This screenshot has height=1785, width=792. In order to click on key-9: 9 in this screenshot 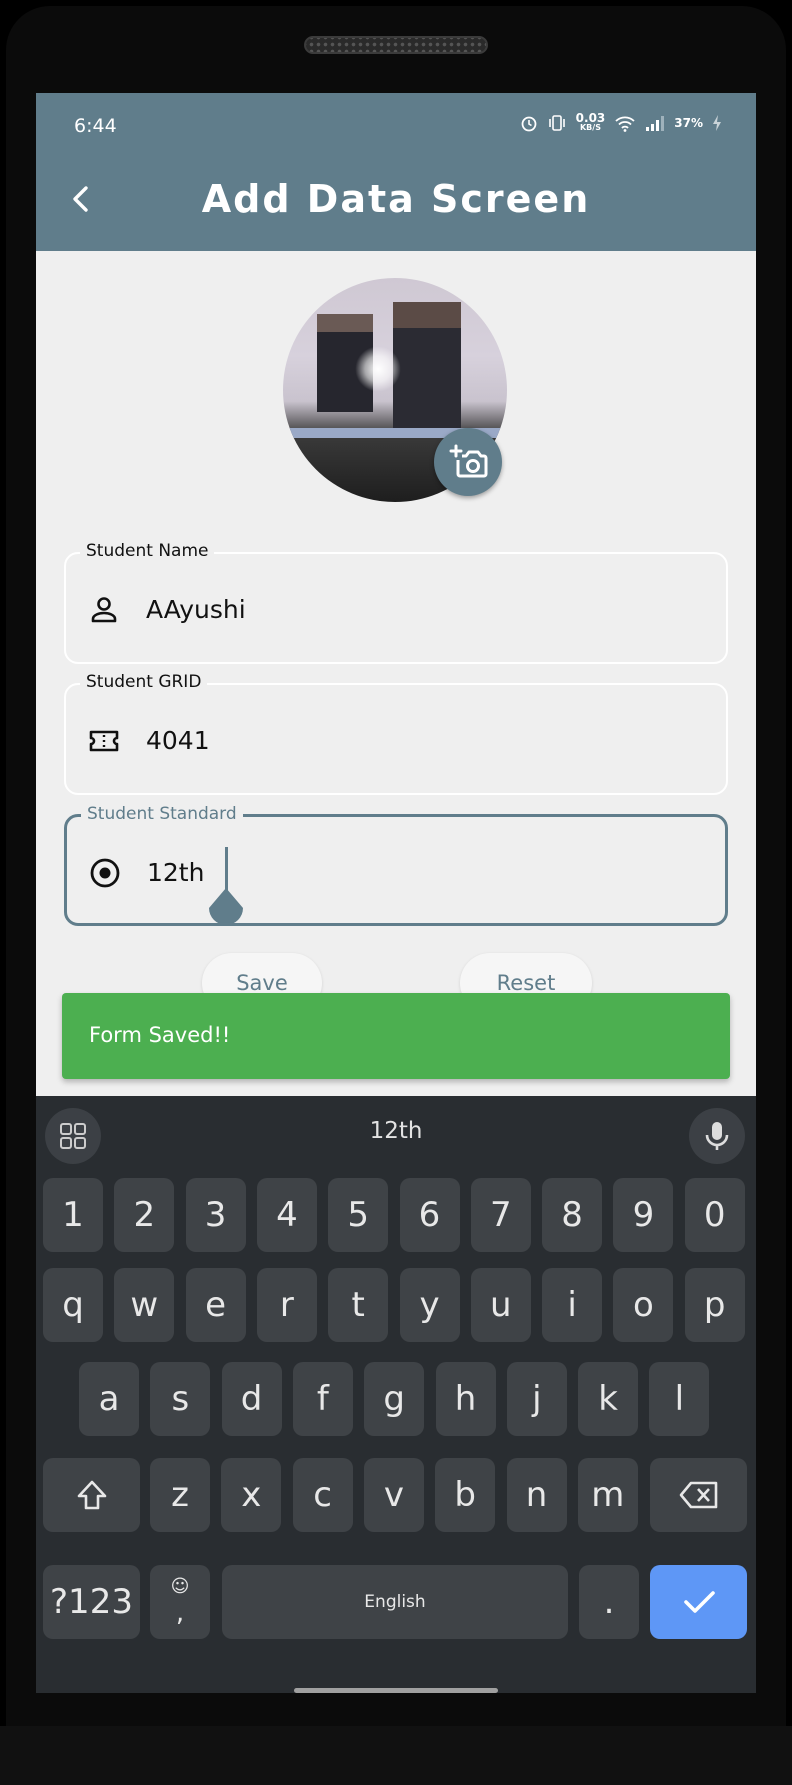, I will do `click(643, 1215)`.